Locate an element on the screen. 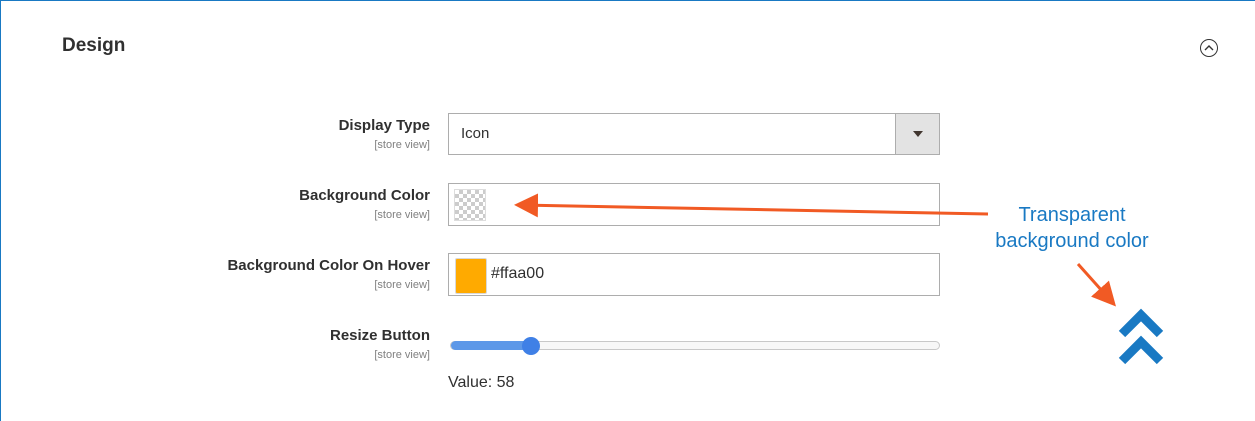 The image size is (1255, 421). double-chevron-up-icon is located at coordinates (1141, 336).